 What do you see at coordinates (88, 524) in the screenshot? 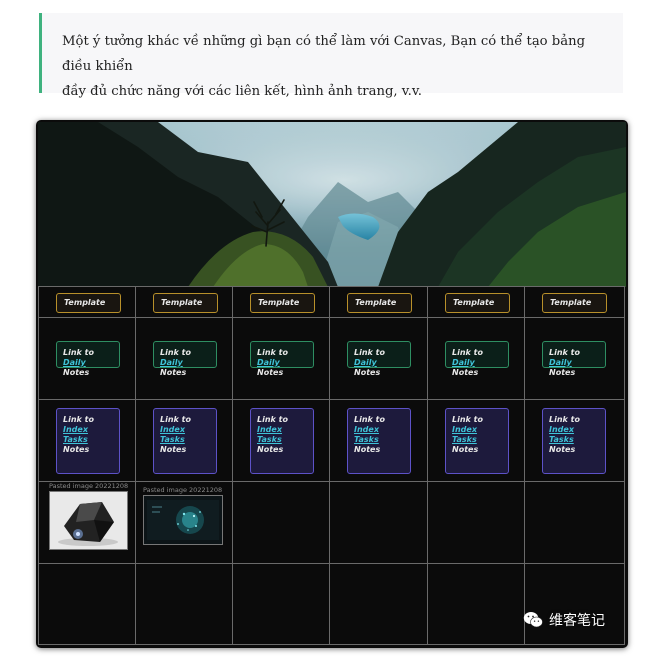
I see `dark-crystal-object-image` at bounding box center [88, 524].